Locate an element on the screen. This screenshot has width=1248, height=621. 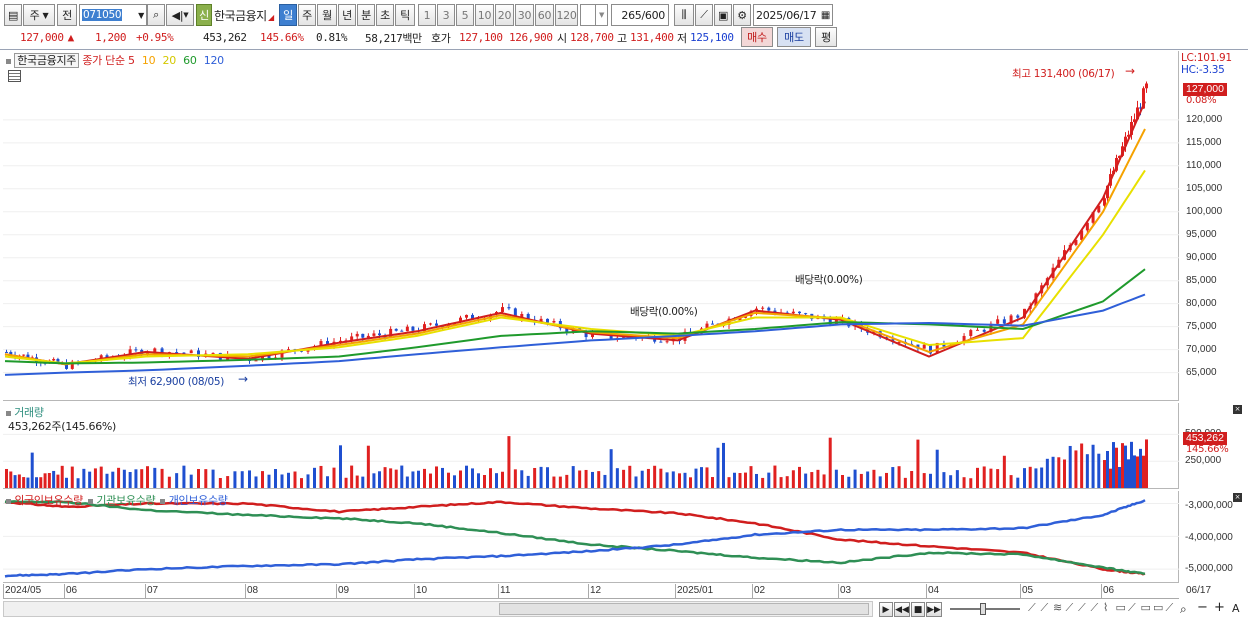
count-input: 265/600 is located at coordinates (640, 15).